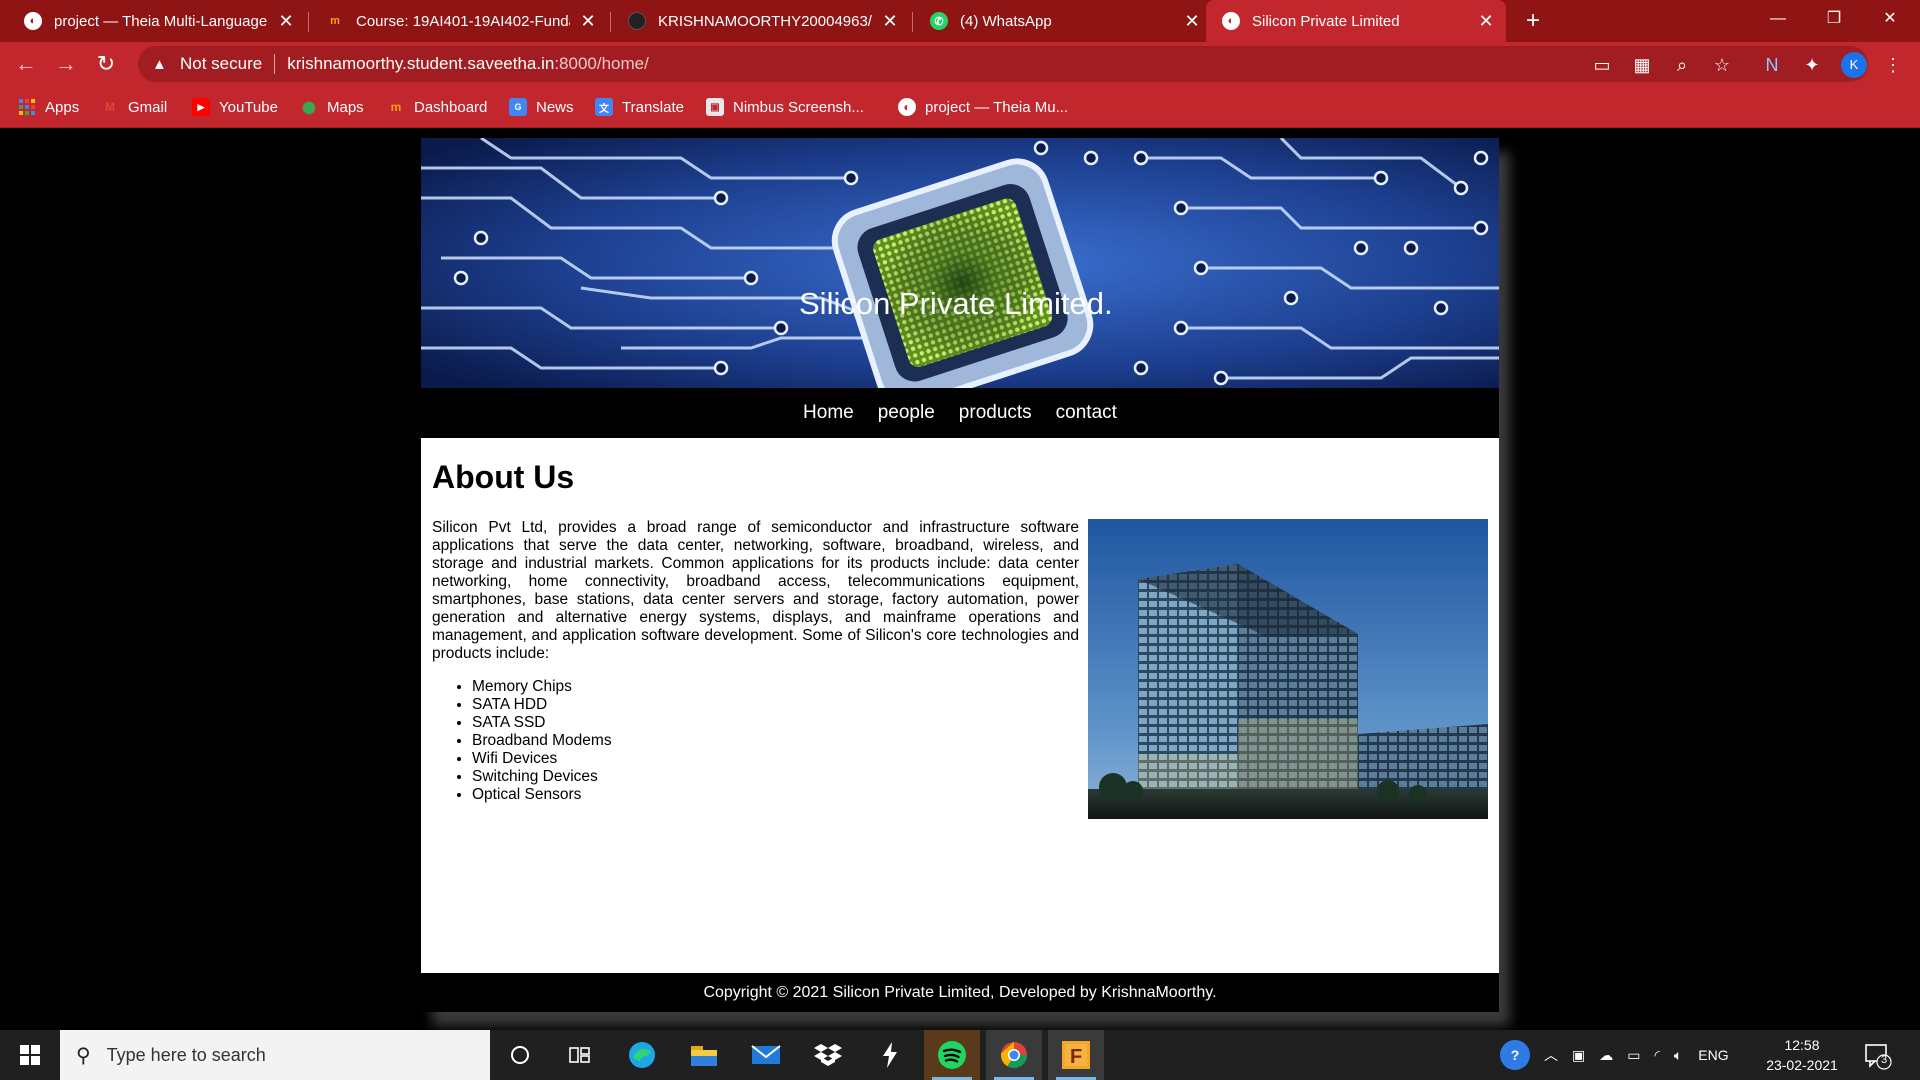  Describe the element at coordinates (995, 413) in the screenshot. I see `nav-products: products` at that location.